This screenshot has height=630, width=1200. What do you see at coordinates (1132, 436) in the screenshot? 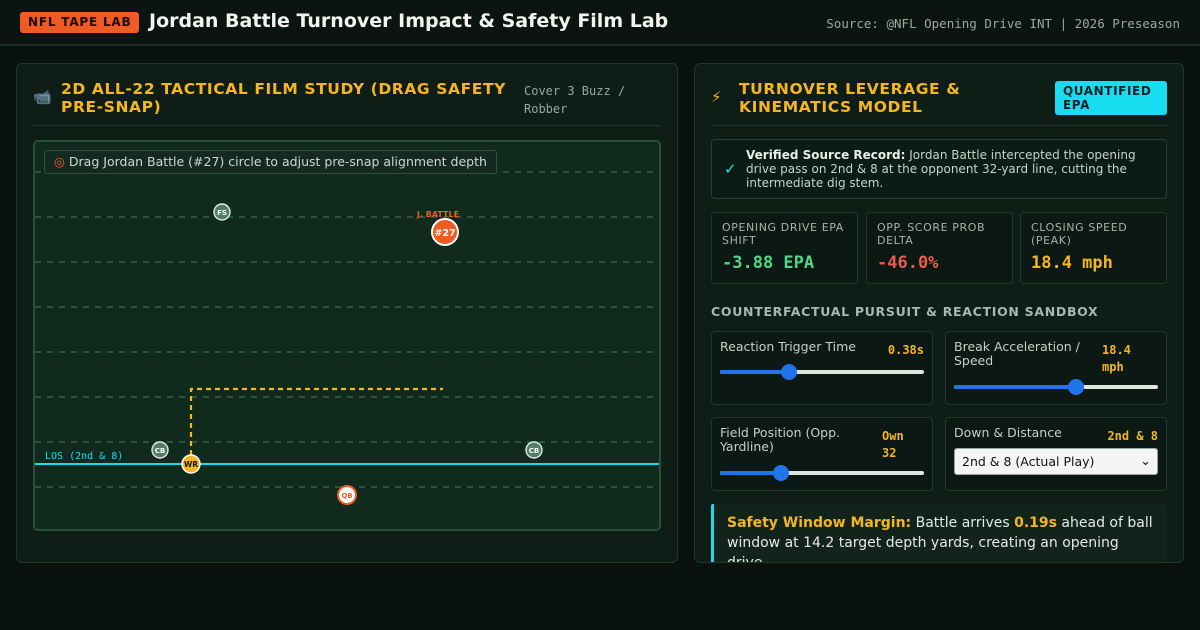
I see `down-distance-value: 2nd & 8` at bounding box center [1132, 436].